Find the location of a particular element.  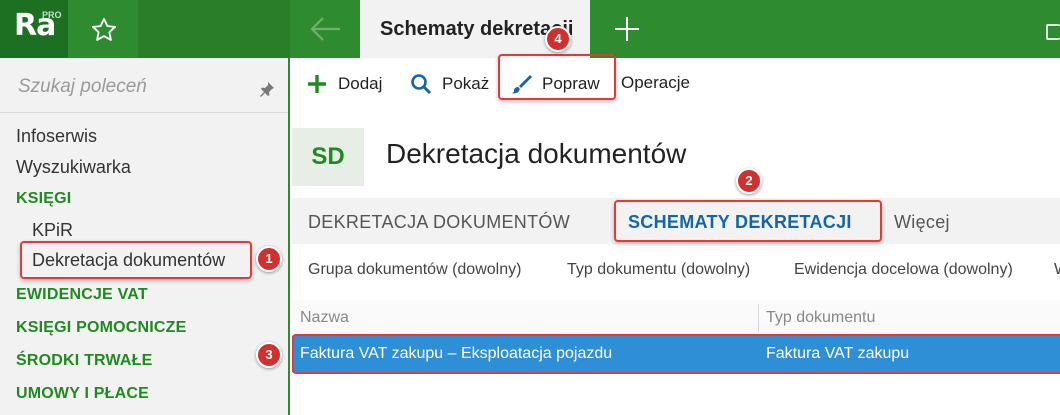

new-tab-plus-icon is located at coordinates (627, 29).